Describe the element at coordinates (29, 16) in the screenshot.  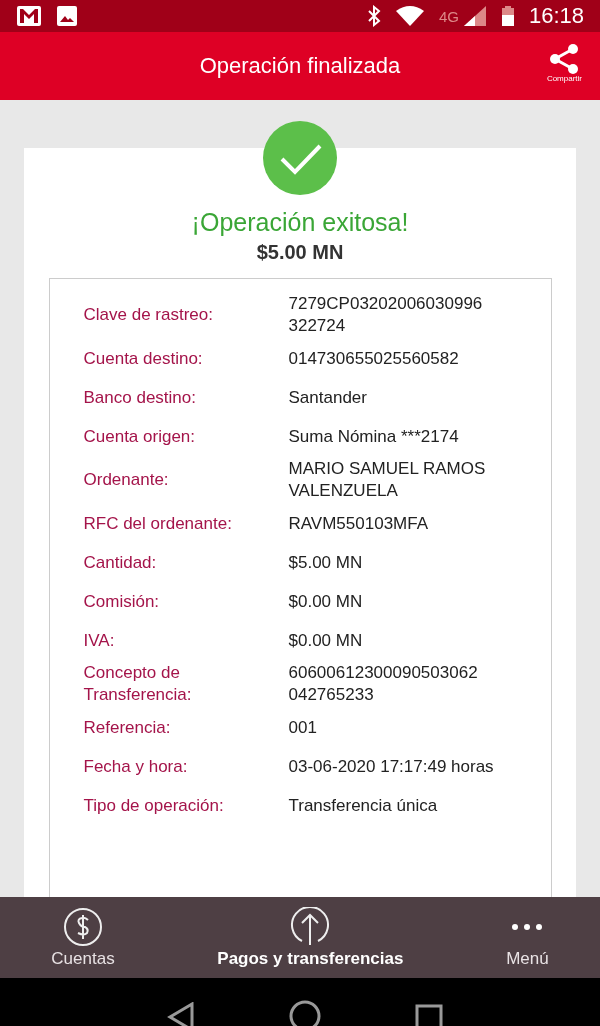
I see `mail-icon` at that location.